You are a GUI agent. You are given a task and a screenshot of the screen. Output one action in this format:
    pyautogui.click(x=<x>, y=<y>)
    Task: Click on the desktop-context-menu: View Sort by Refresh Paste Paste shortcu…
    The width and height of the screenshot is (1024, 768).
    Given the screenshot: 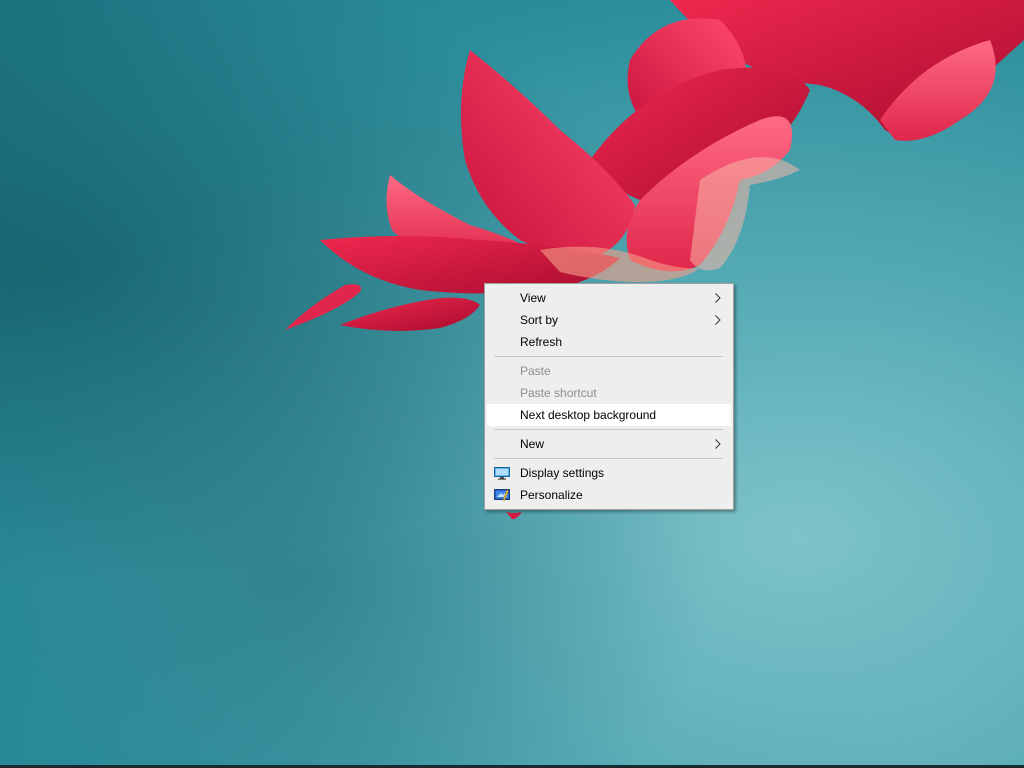 What is the action you would take?
    pyautogui.click(x=609, y=396)
    